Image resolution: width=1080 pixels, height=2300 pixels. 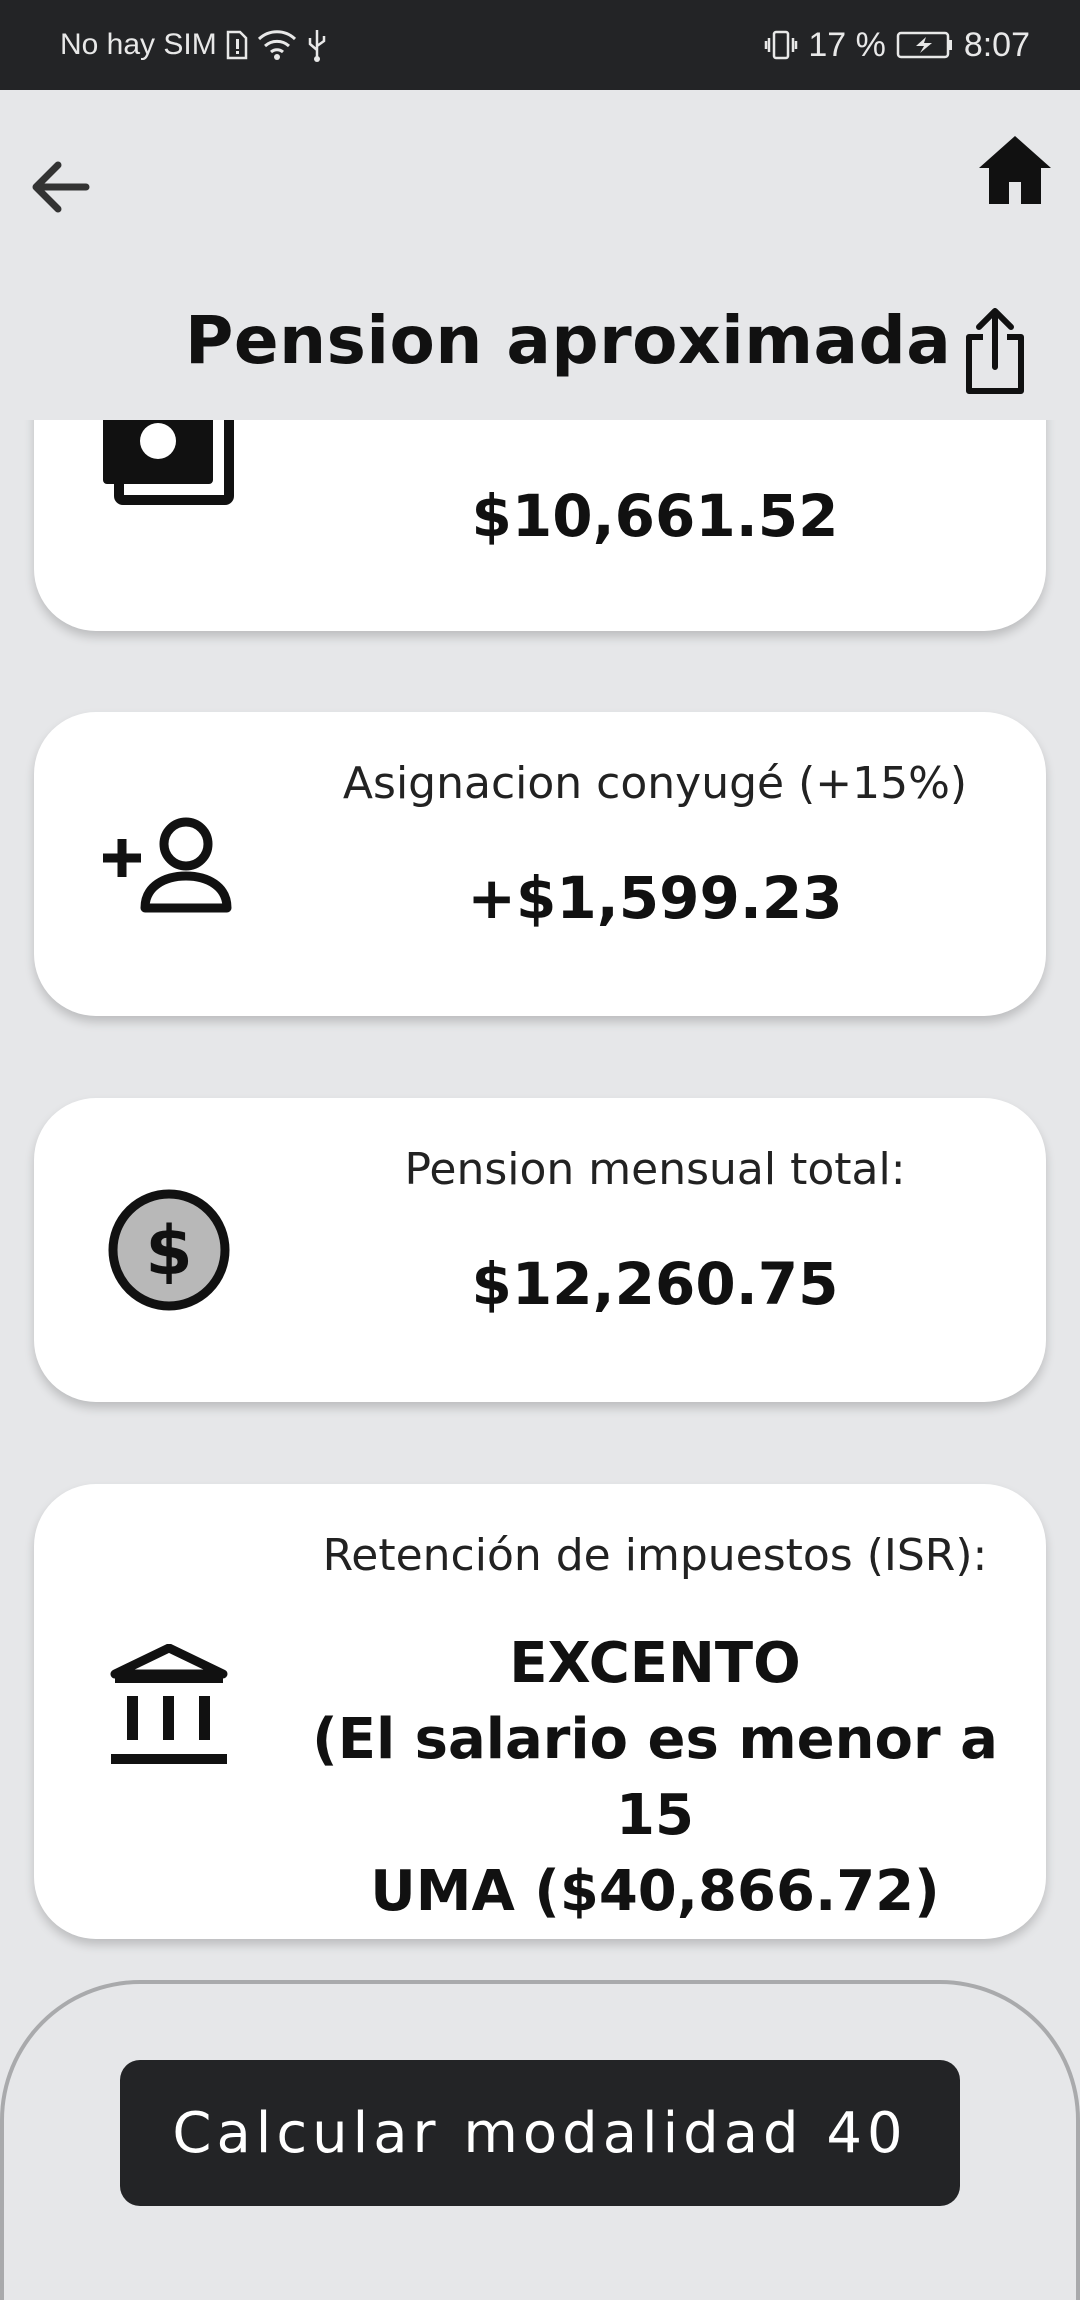 I want to click on card-label: Asignacion conyugé (+15%), so click(x=655, y=783).